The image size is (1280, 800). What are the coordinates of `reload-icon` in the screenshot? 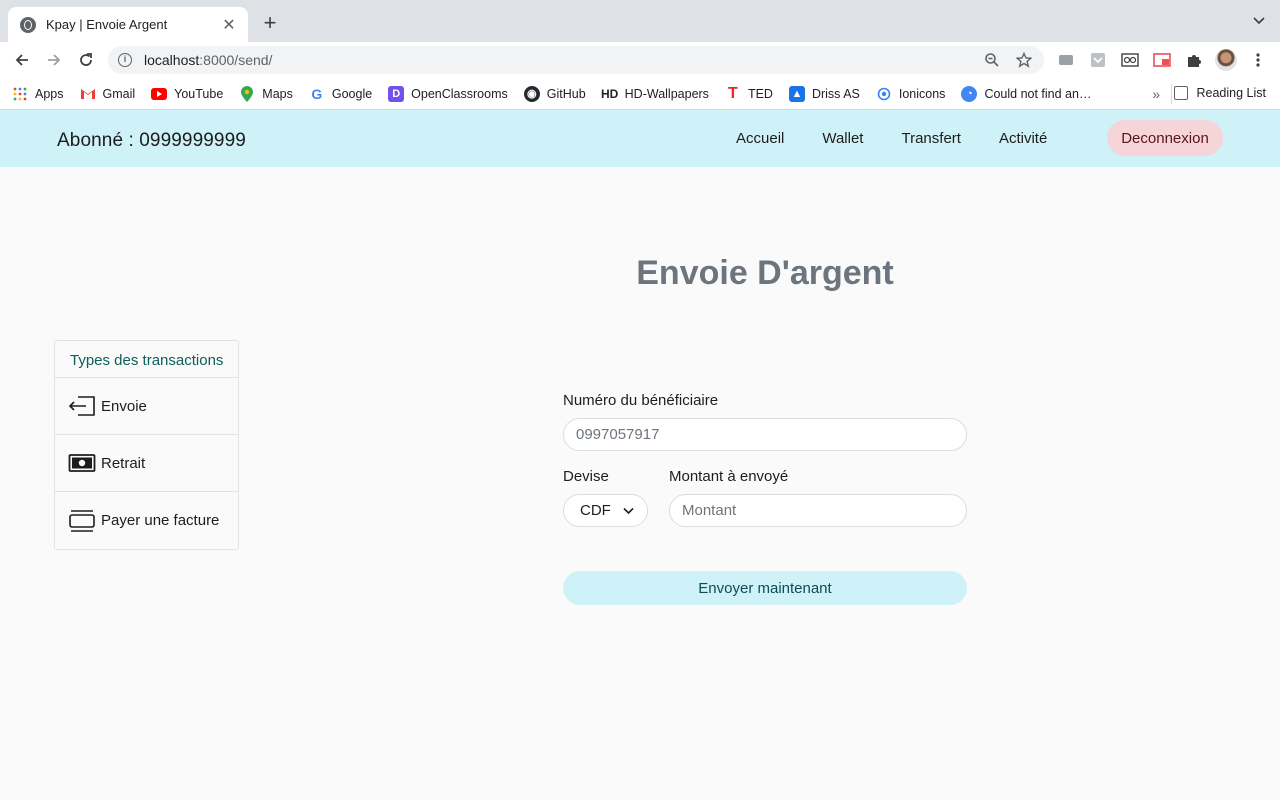 It's located at (86, 59).